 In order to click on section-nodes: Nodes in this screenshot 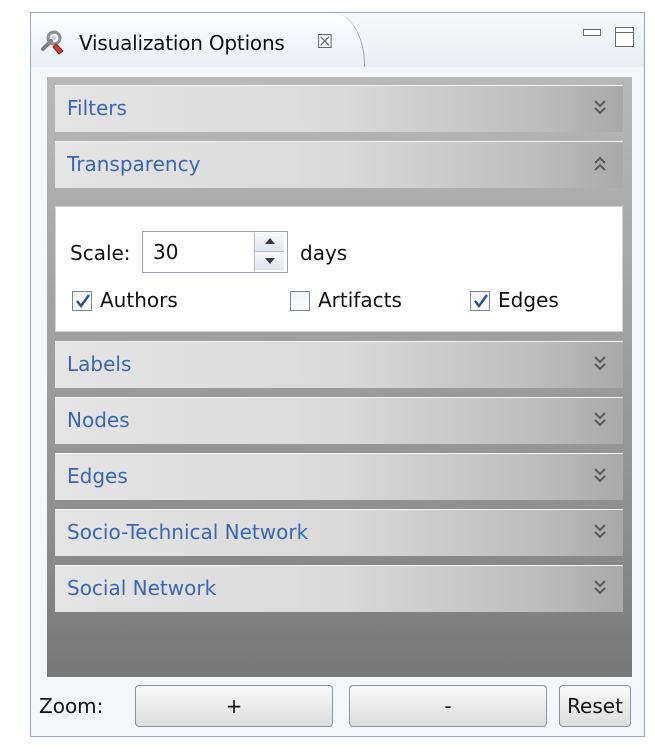, I will do `click(339, 420)`.